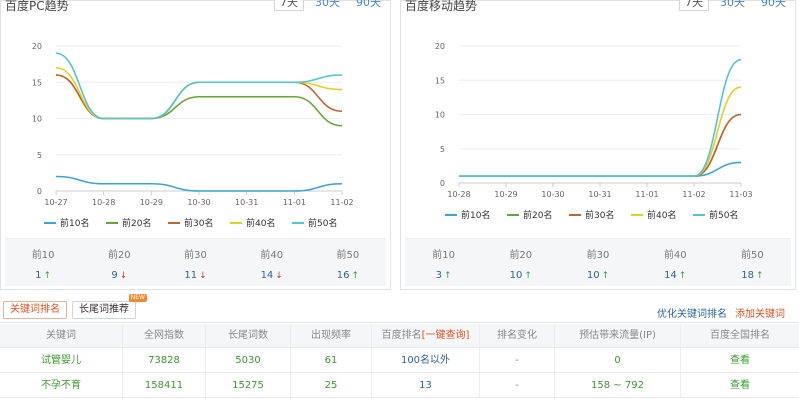 The width and height of the screenshot is (799, 401). Describe the element at coordinates (272, 255) in the screenshot. I see `pc-summary-label: 前40` at that location.